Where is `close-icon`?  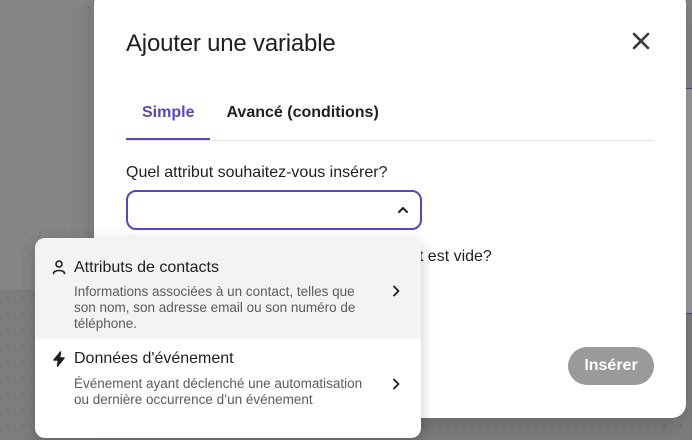 close-icon is located at coordinates (641, 41).